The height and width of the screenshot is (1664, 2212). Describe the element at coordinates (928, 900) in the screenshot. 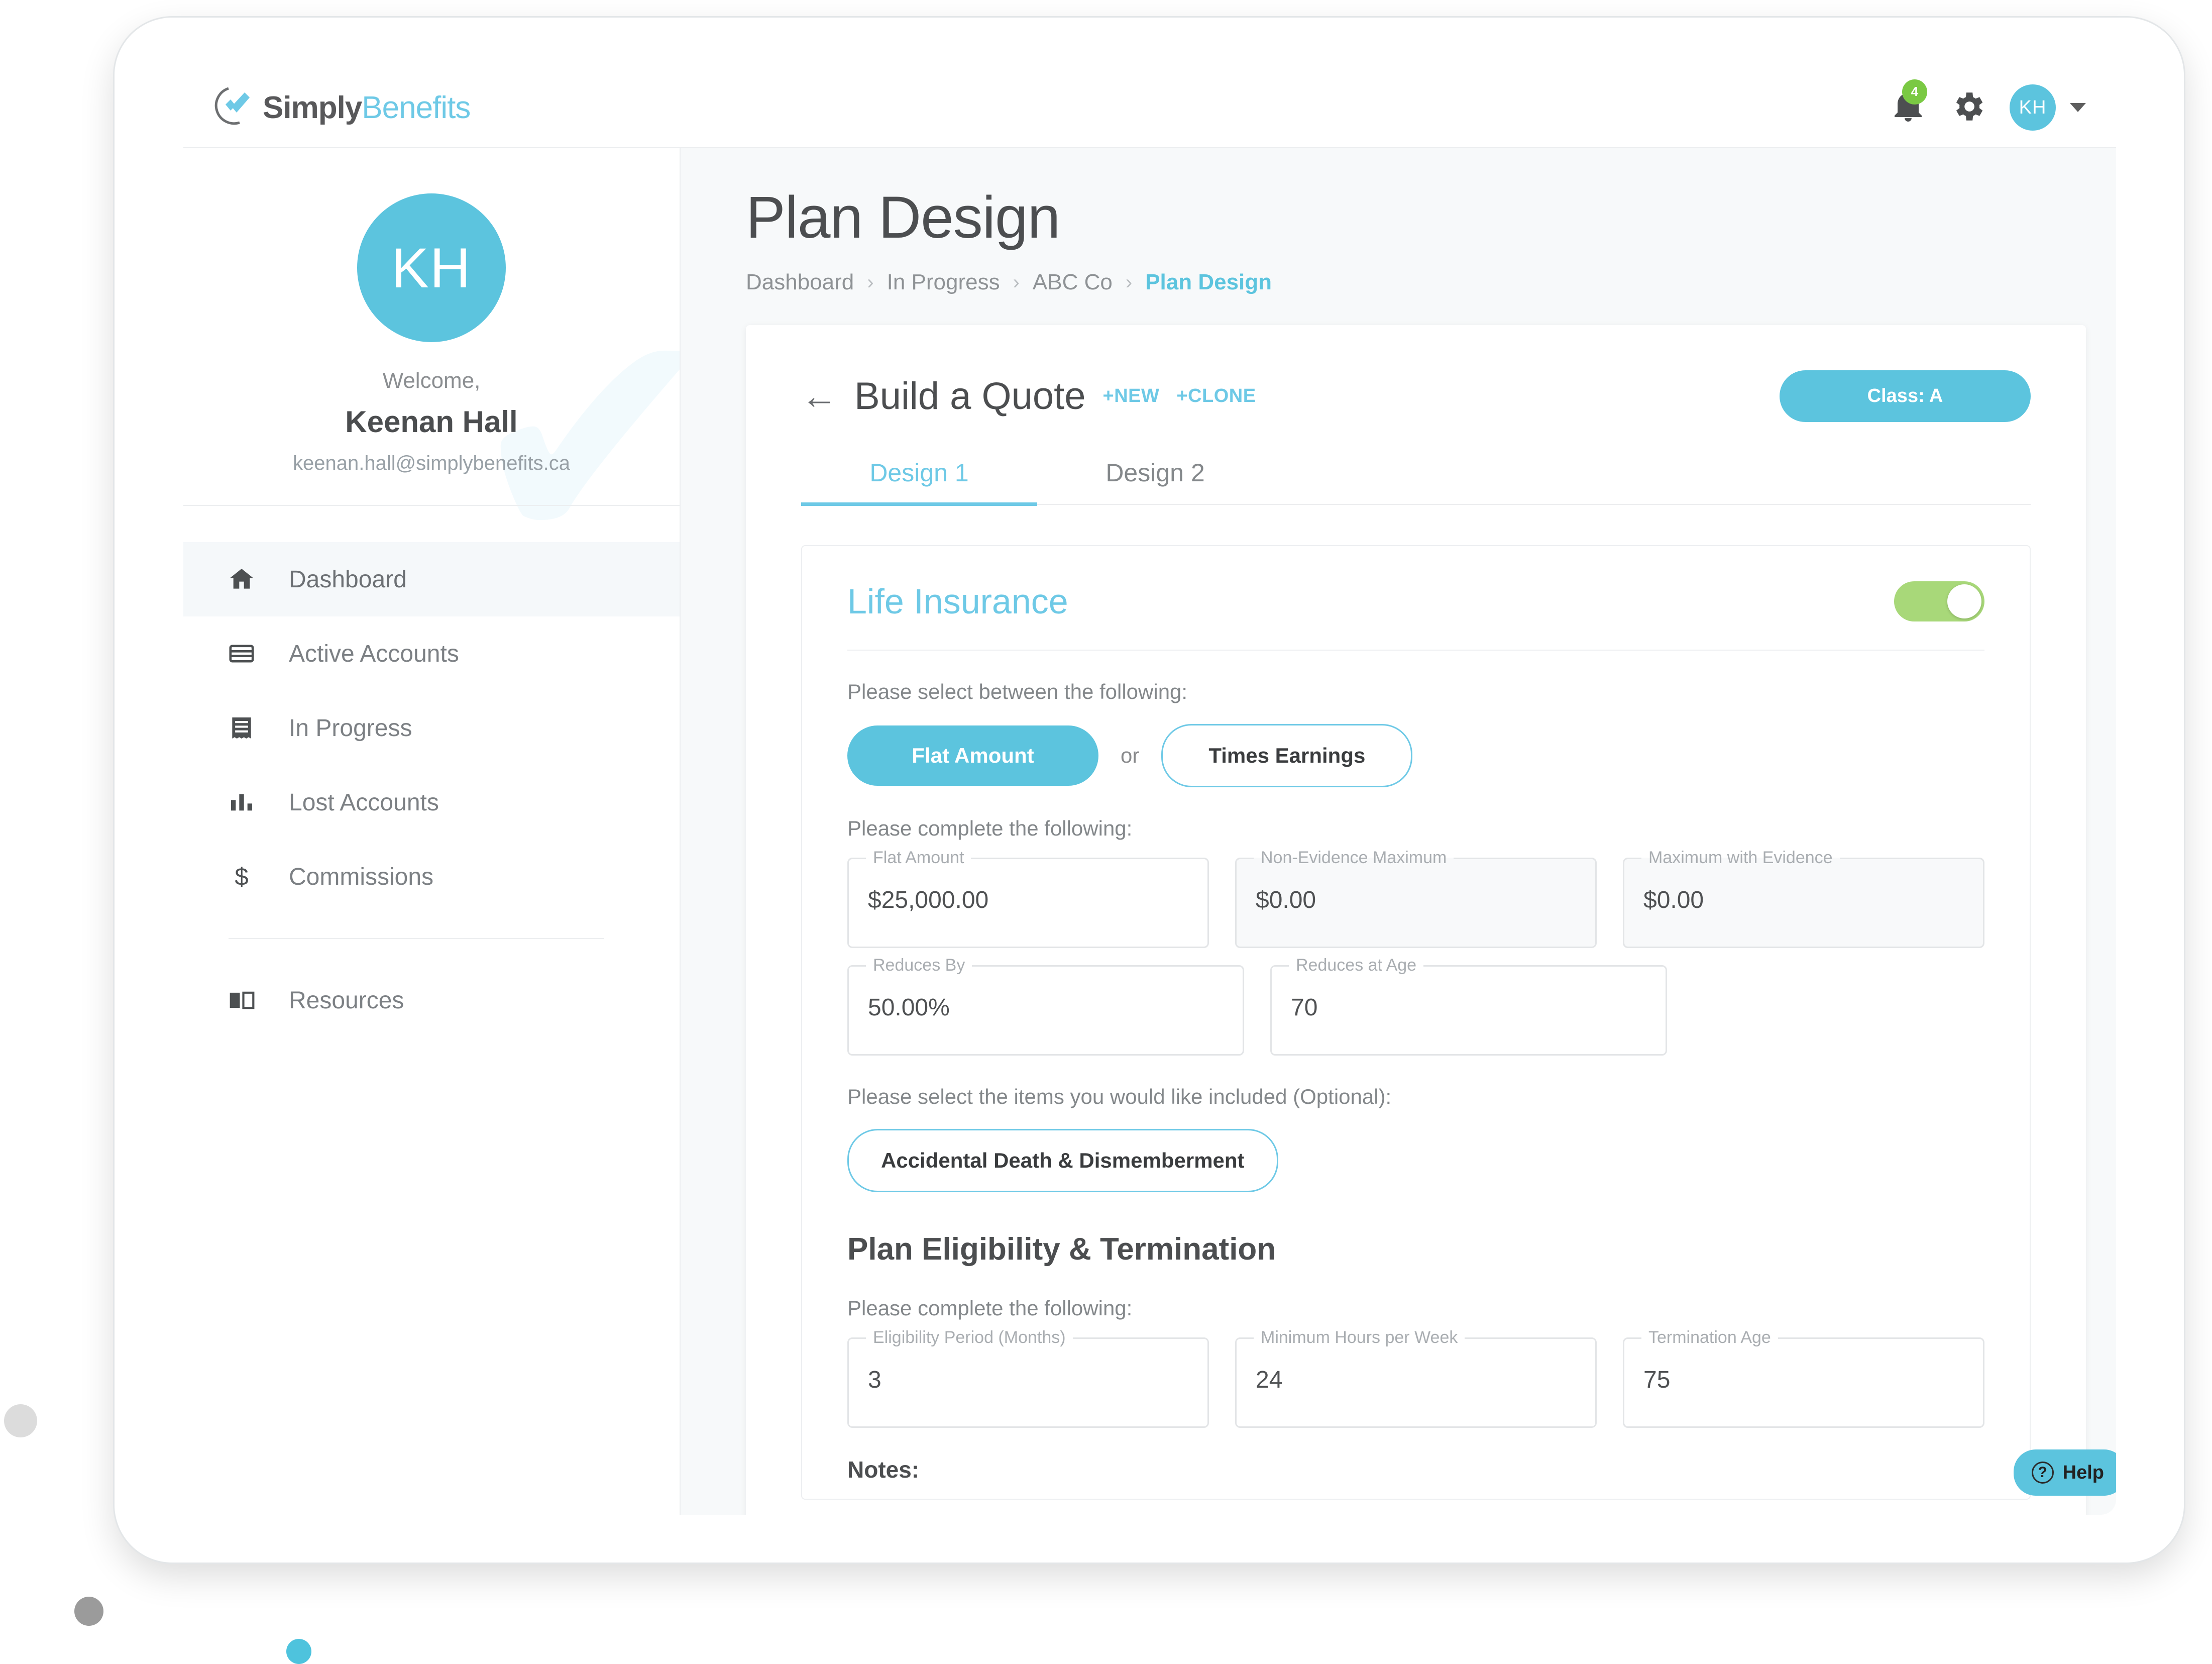

I see `field-value: $25,000.00` at that location.